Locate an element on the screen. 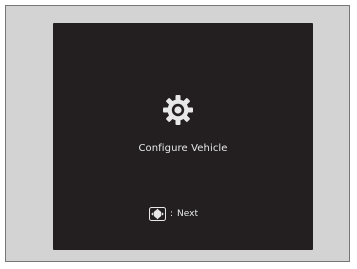  gear-icon is located at coordinates (178, 110).